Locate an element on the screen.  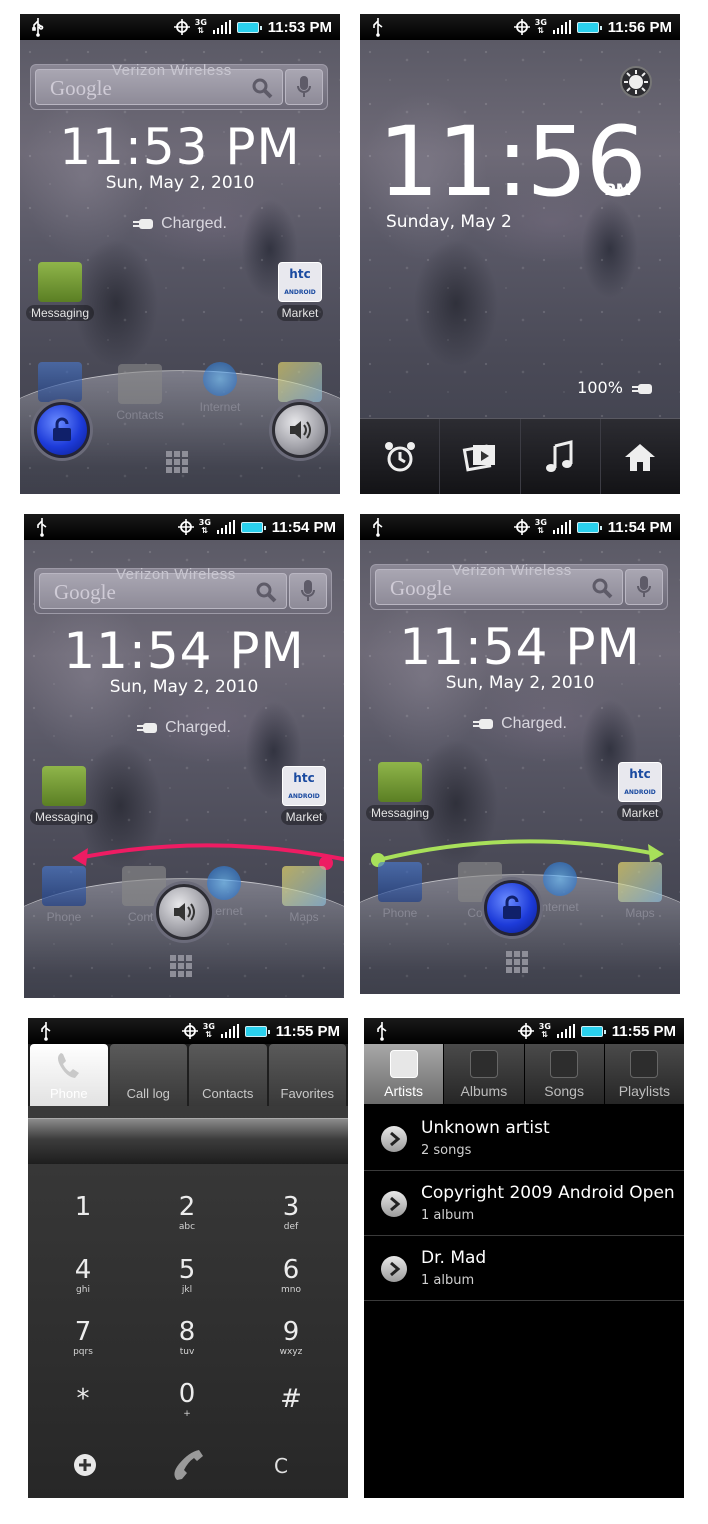
big-clock: 11:56 is located at coordinates (512, 162).